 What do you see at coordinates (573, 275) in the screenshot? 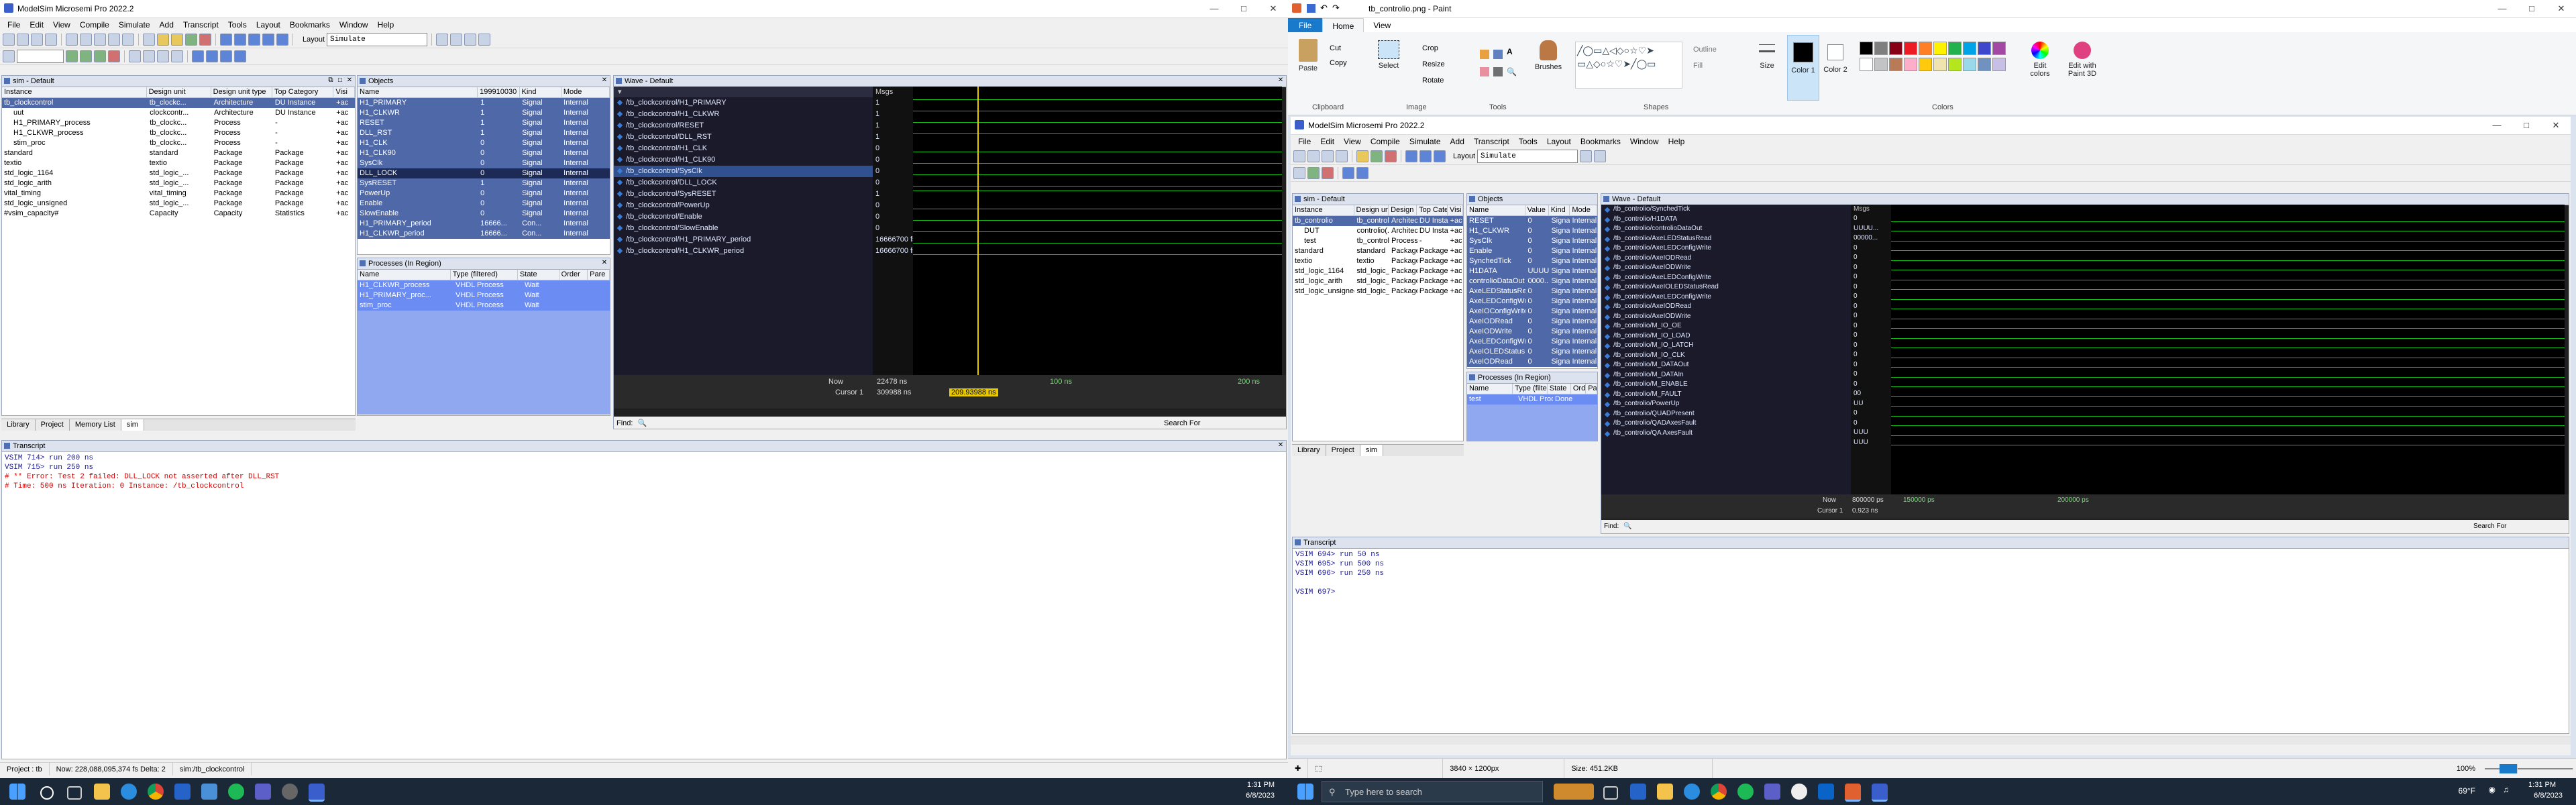
I see `process-col-header: Order` at bounding box center [573, 275].